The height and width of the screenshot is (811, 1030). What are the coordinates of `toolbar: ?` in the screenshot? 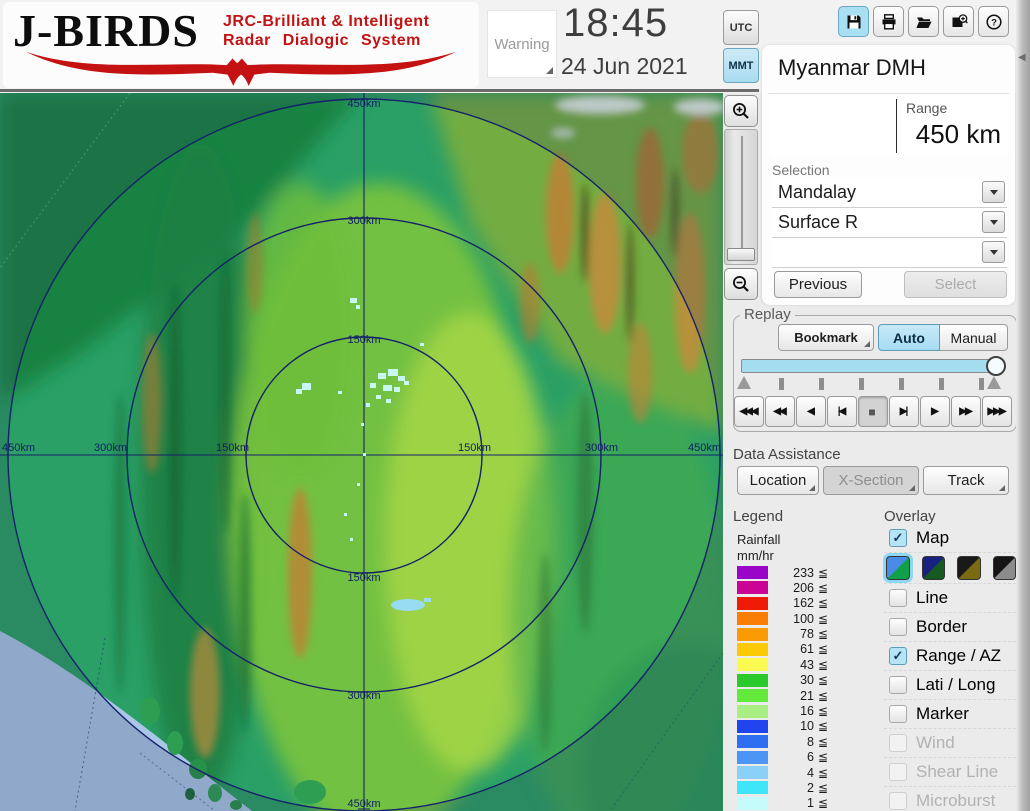 It's located at (923, 21).